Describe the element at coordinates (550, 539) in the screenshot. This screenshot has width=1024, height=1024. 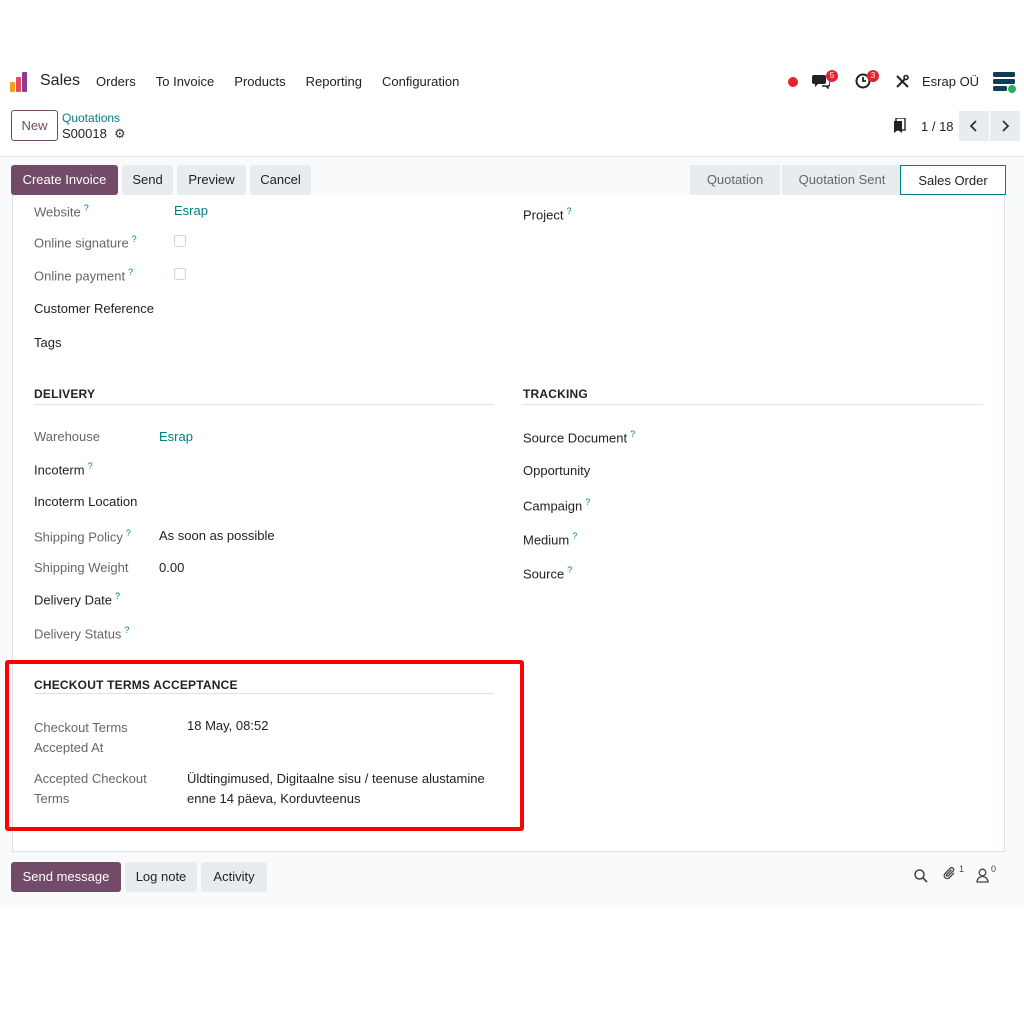
I see `medium-label: Medium?` at that location.